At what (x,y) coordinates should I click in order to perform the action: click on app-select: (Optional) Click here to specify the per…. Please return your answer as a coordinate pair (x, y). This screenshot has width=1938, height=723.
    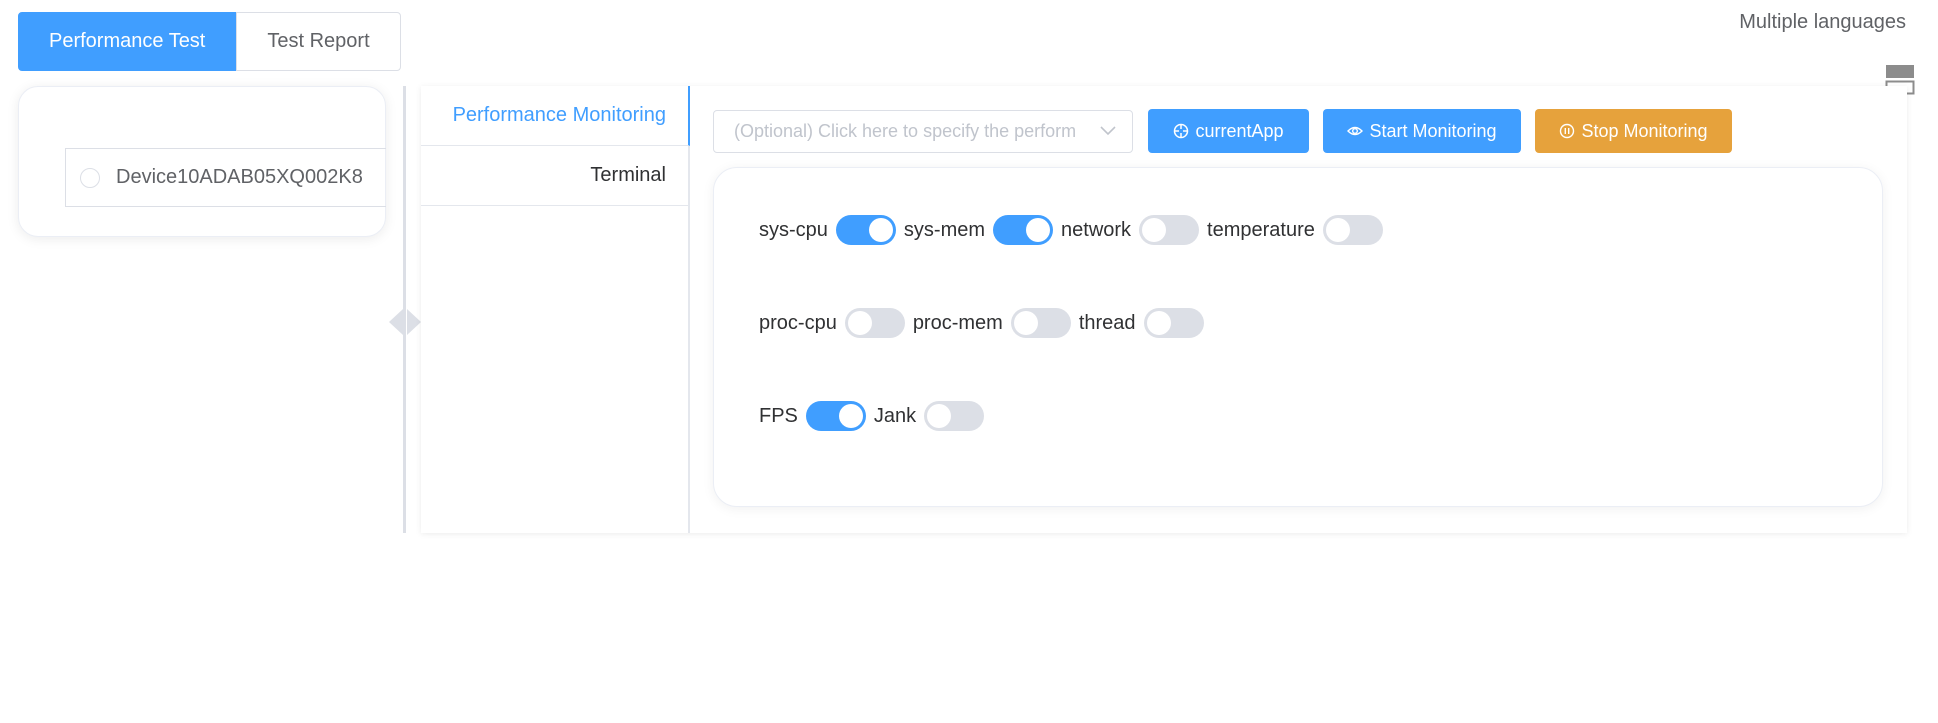
    Looking at the image, I should click on (923, 131).